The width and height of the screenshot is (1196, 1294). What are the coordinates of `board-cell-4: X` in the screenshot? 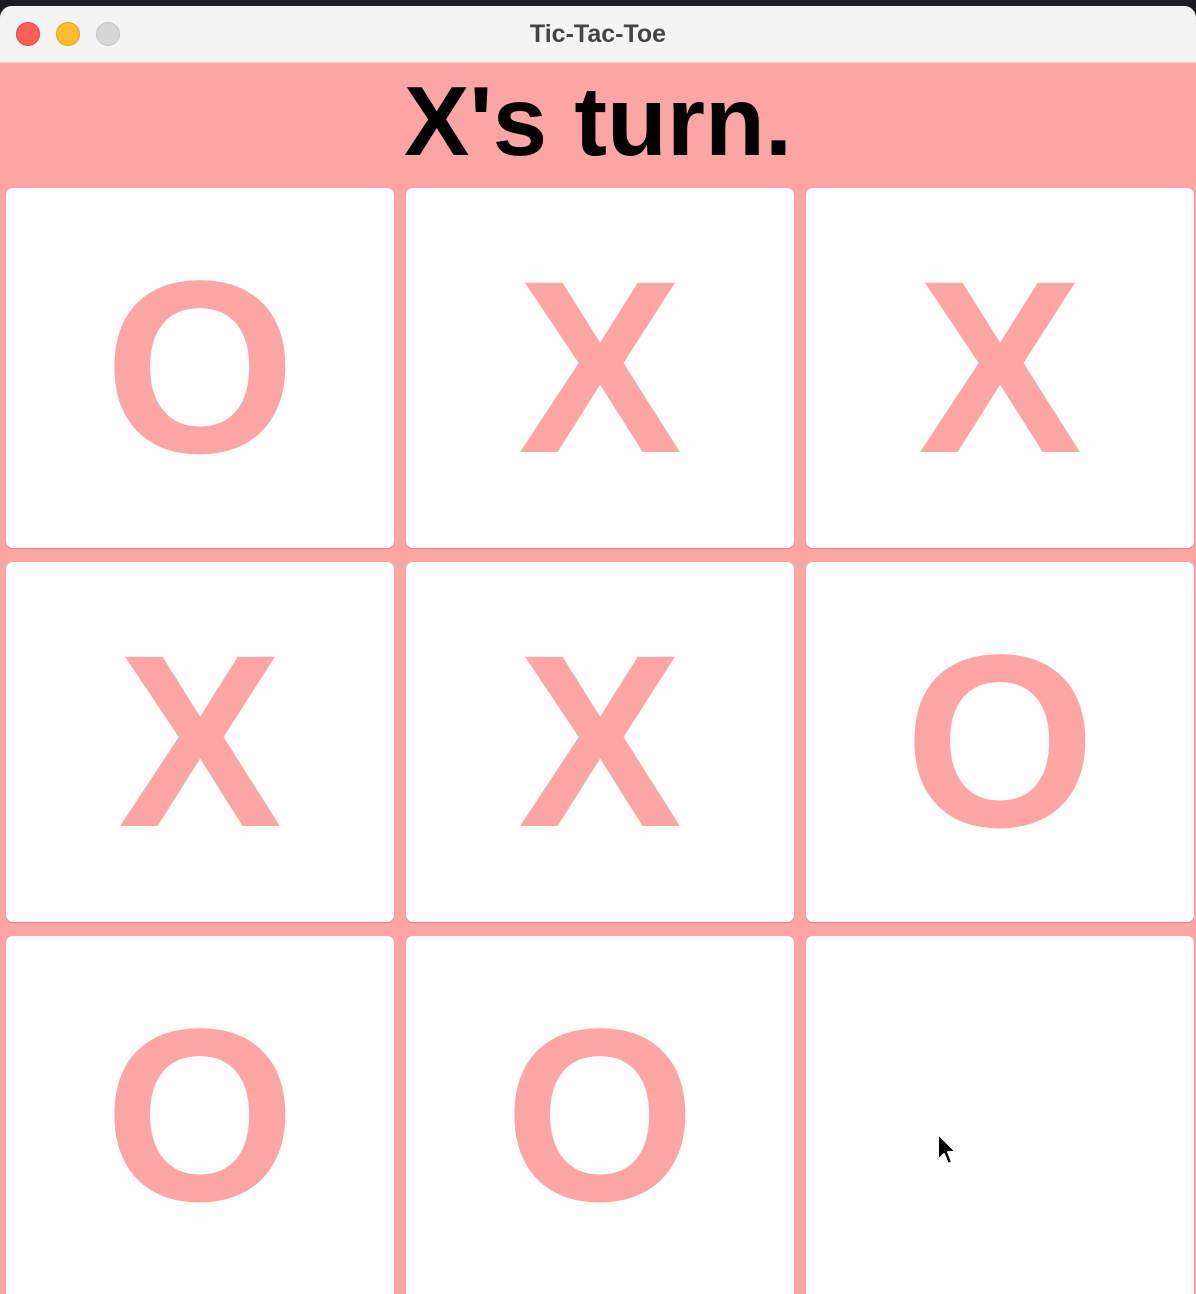 It's located at (200, 742).